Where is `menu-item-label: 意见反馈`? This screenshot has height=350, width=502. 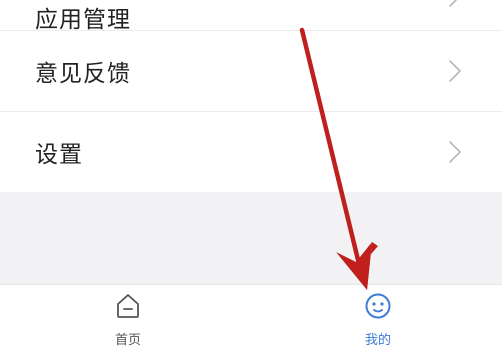 menu-item-label: 意见反馈 is located at coordinates (83, 74).